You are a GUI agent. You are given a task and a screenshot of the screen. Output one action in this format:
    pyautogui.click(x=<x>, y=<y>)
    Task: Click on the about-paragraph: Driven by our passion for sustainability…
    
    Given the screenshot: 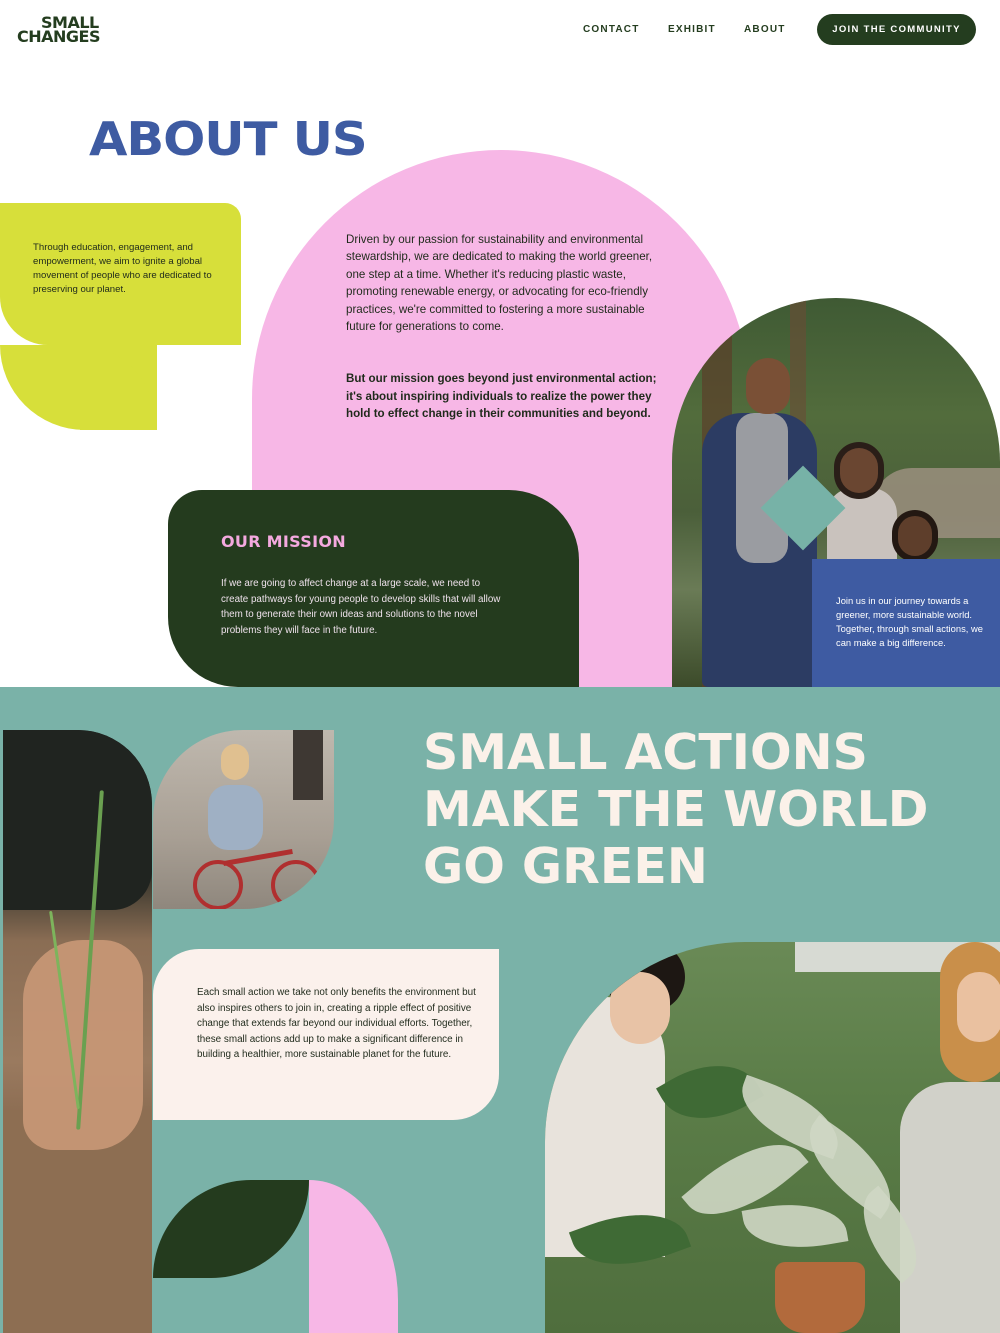 What is the action you would take?
    pyautogui.click(x=499, y=283)
    